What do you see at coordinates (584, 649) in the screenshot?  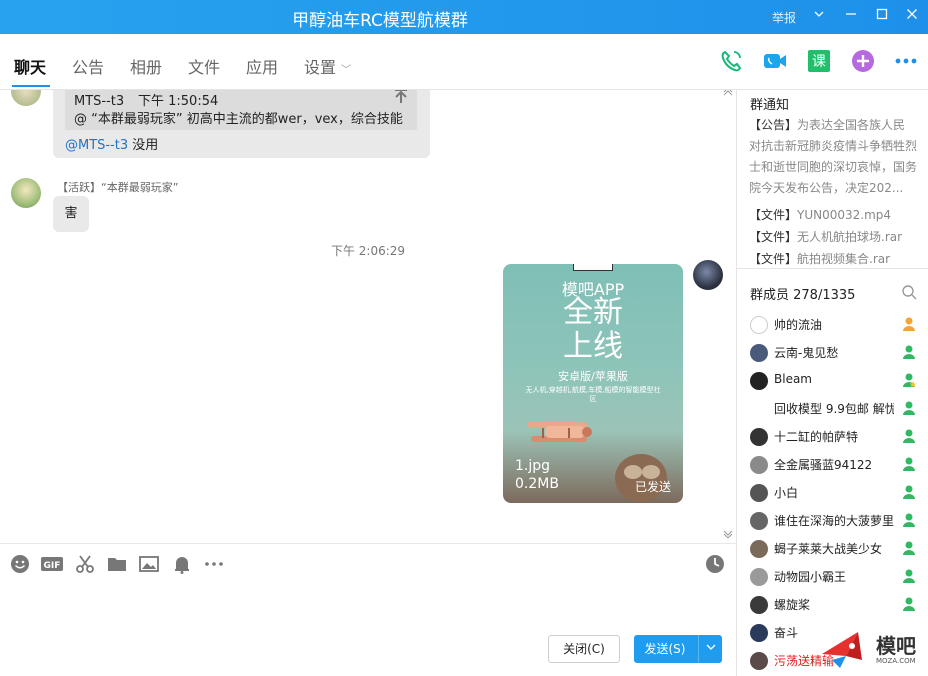 I see `close-button: 关闭(C)` at bounding box center [584, 649].